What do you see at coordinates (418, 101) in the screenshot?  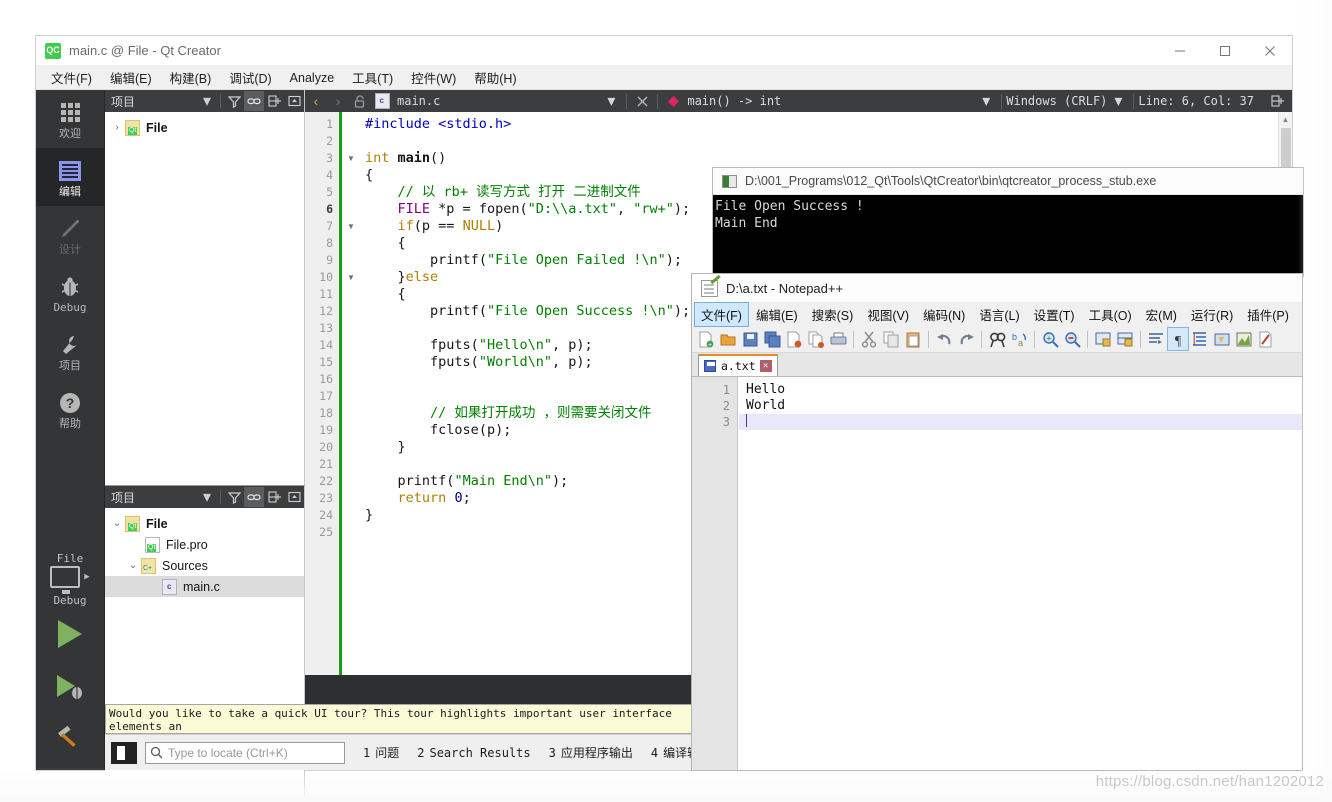 I see `editor-file-name: main.c` at bounding box center [418, 101].